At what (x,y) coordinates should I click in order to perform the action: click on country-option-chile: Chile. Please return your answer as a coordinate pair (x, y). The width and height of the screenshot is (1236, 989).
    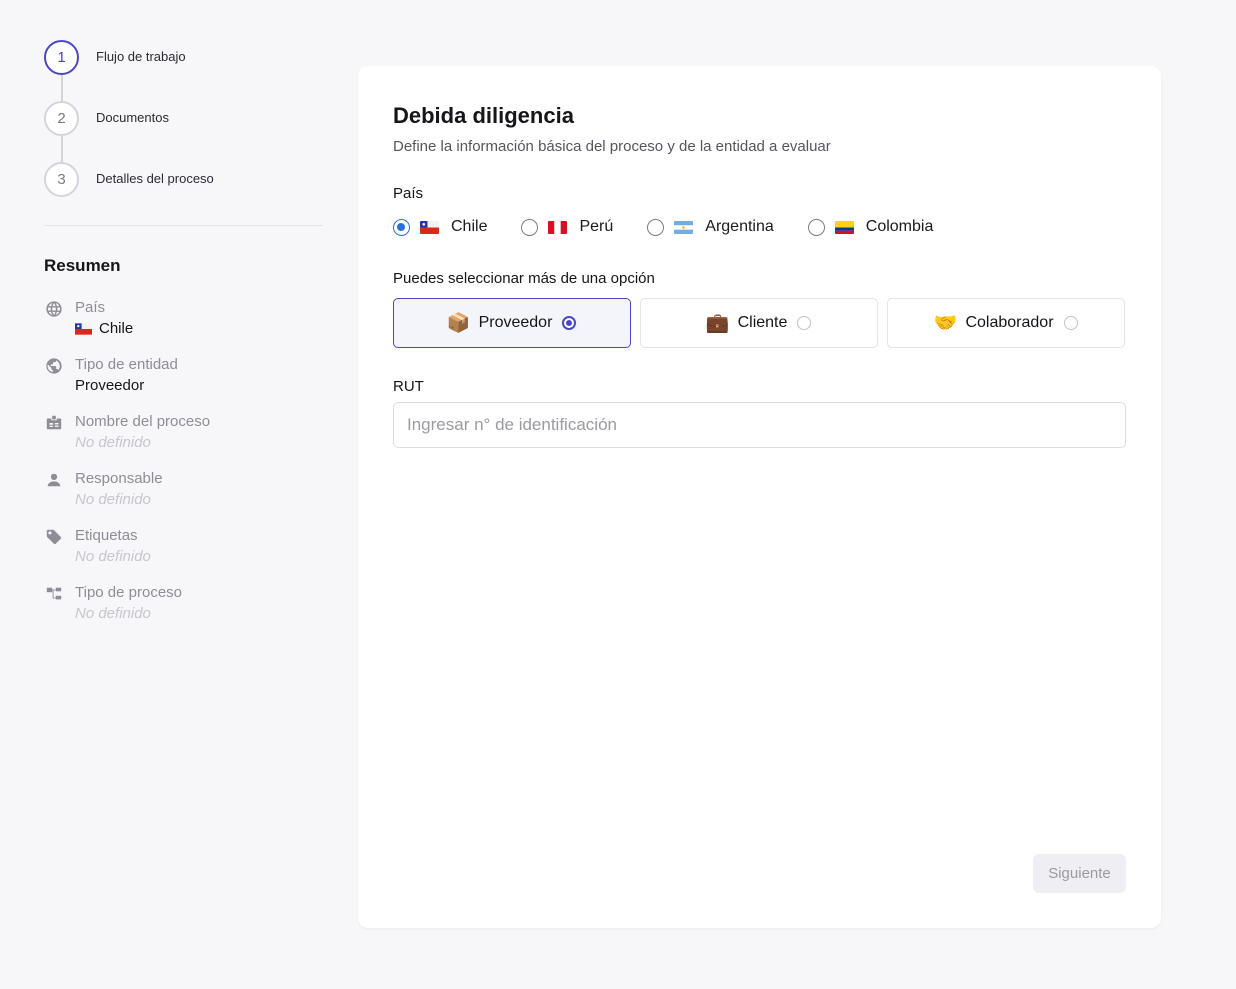
    Looking at the image, I should click on (440, 227).